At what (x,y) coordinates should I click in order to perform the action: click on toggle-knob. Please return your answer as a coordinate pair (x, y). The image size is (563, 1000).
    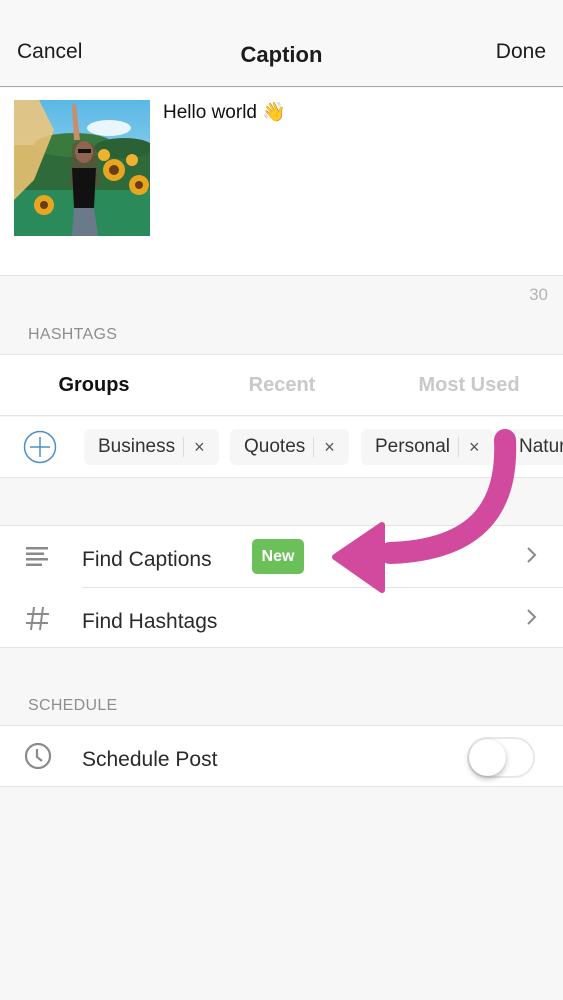
    Looking at the image, I should click on (487, 757).